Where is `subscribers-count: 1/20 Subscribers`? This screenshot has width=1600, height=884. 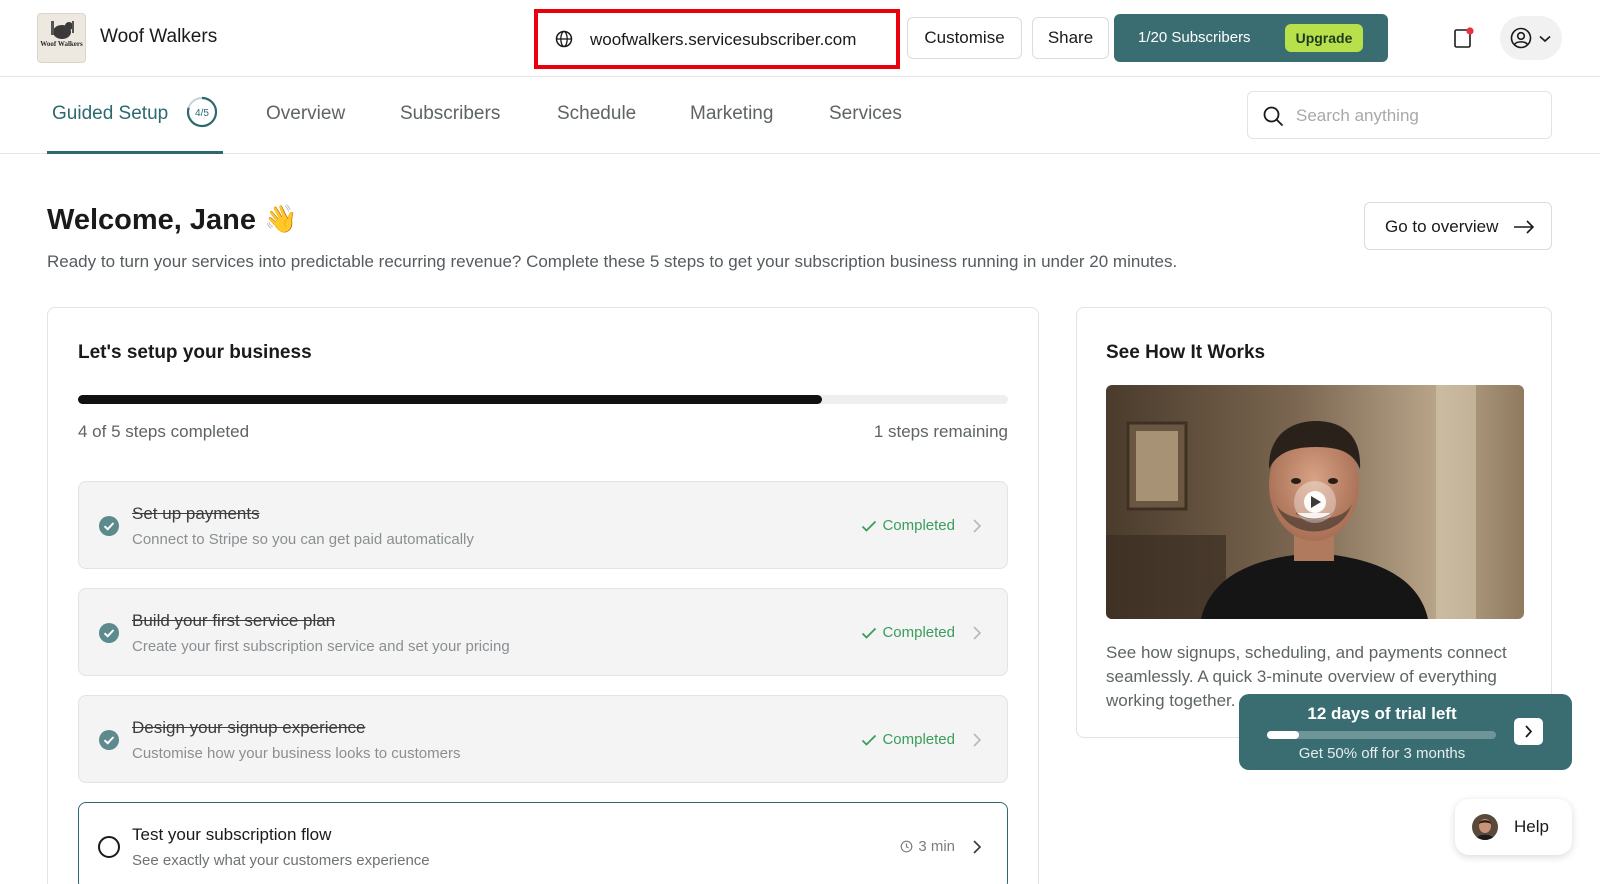 subscribers-count: 1/20 Subscribers is located at coordinates (1194, 37).